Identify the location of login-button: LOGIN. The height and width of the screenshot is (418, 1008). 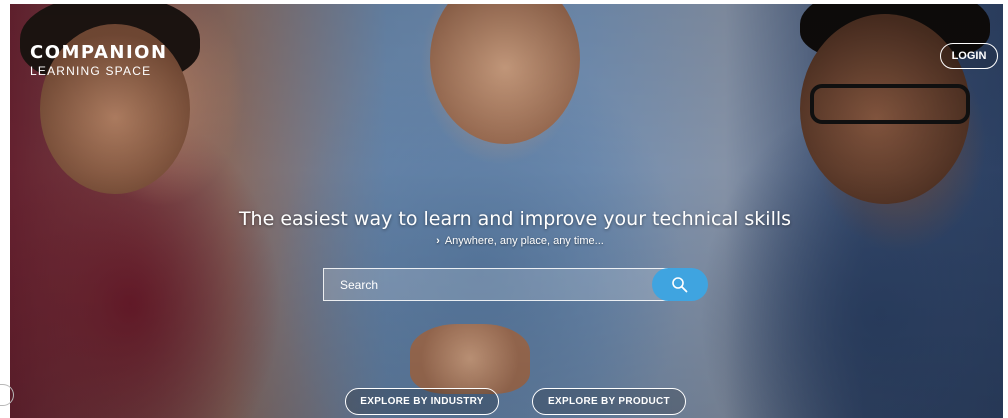
(969, 56).